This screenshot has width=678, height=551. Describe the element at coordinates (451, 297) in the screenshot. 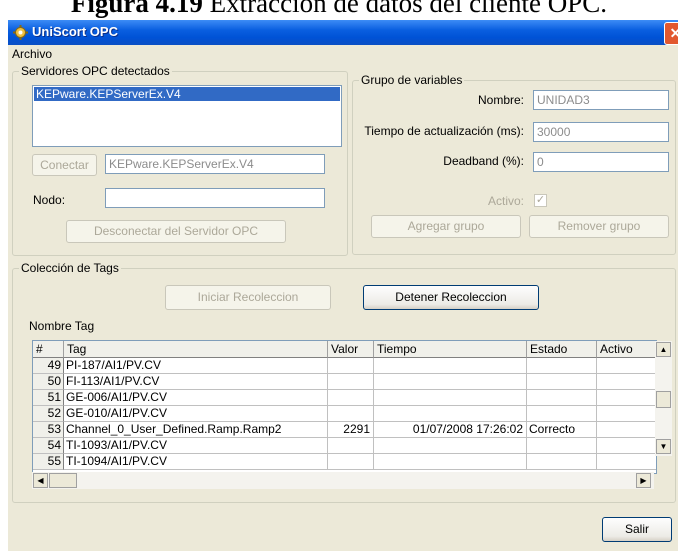

I see `stop-collection-button: Detener Recoleccion` at that location.